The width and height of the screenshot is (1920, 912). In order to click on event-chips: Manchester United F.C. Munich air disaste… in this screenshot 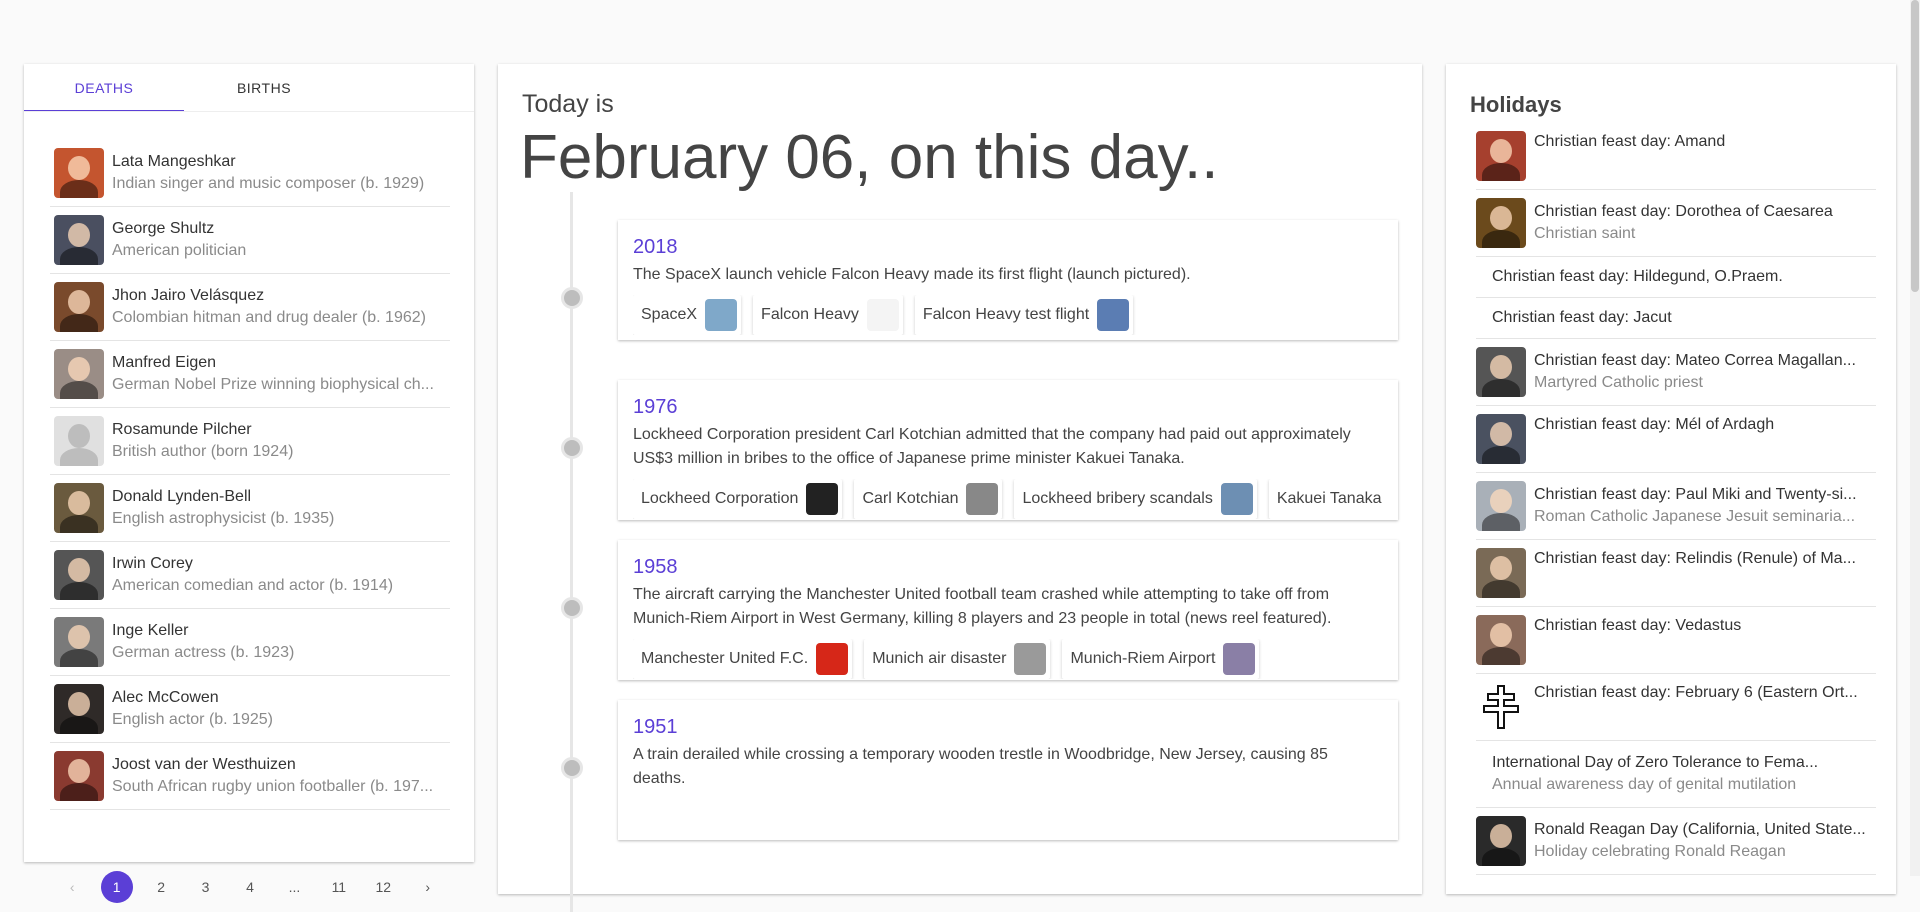, I will do `click(1008, 659)`.